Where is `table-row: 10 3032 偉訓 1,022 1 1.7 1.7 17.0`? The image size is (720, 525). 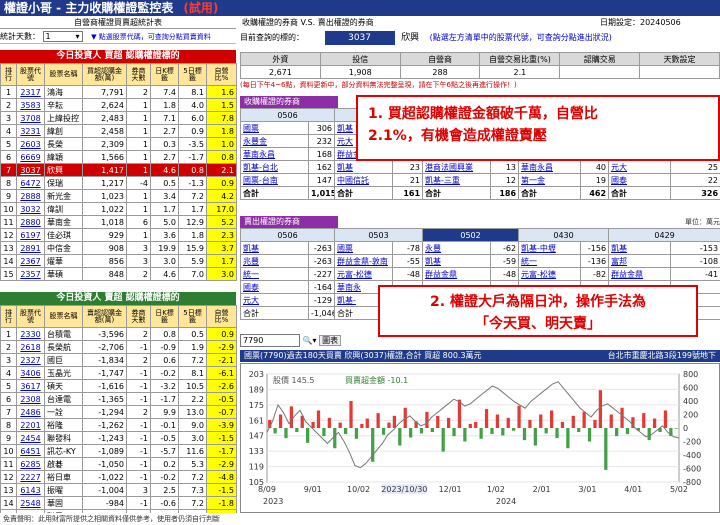
table-row: 10 3032 偉訓 1,022 1 1.7 1.7 17.0 is located at coordinates (118, 209).